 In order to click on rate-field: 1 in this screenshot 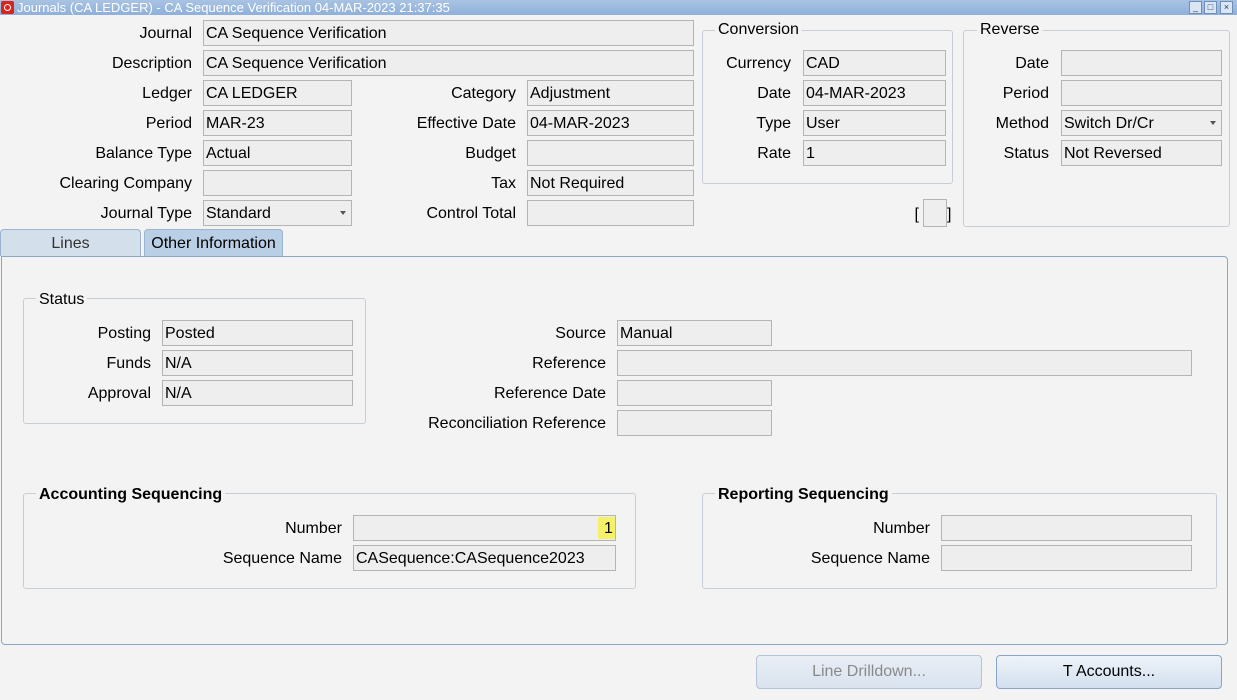, I will do `click(874, 153)`.